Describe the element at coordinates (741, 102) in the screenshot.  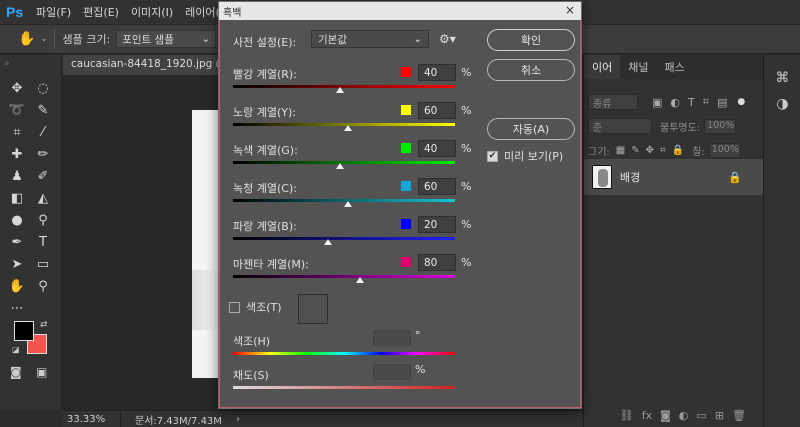
I see `filter-toggle-icon: ●` at that location.